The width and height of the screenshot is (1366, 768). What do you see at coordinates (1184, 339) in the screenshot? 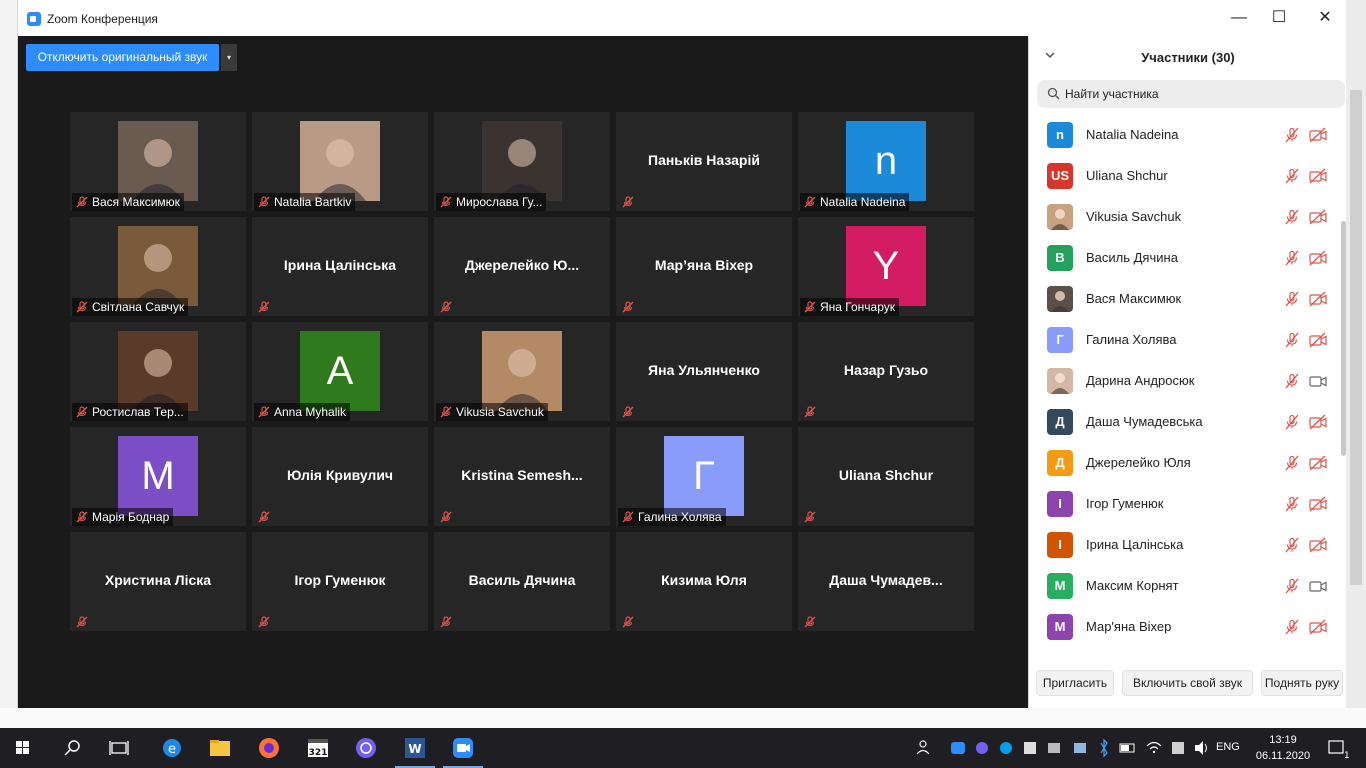
I see `participant-row: Г Галина Холява` at bounding box center [1184, 339].